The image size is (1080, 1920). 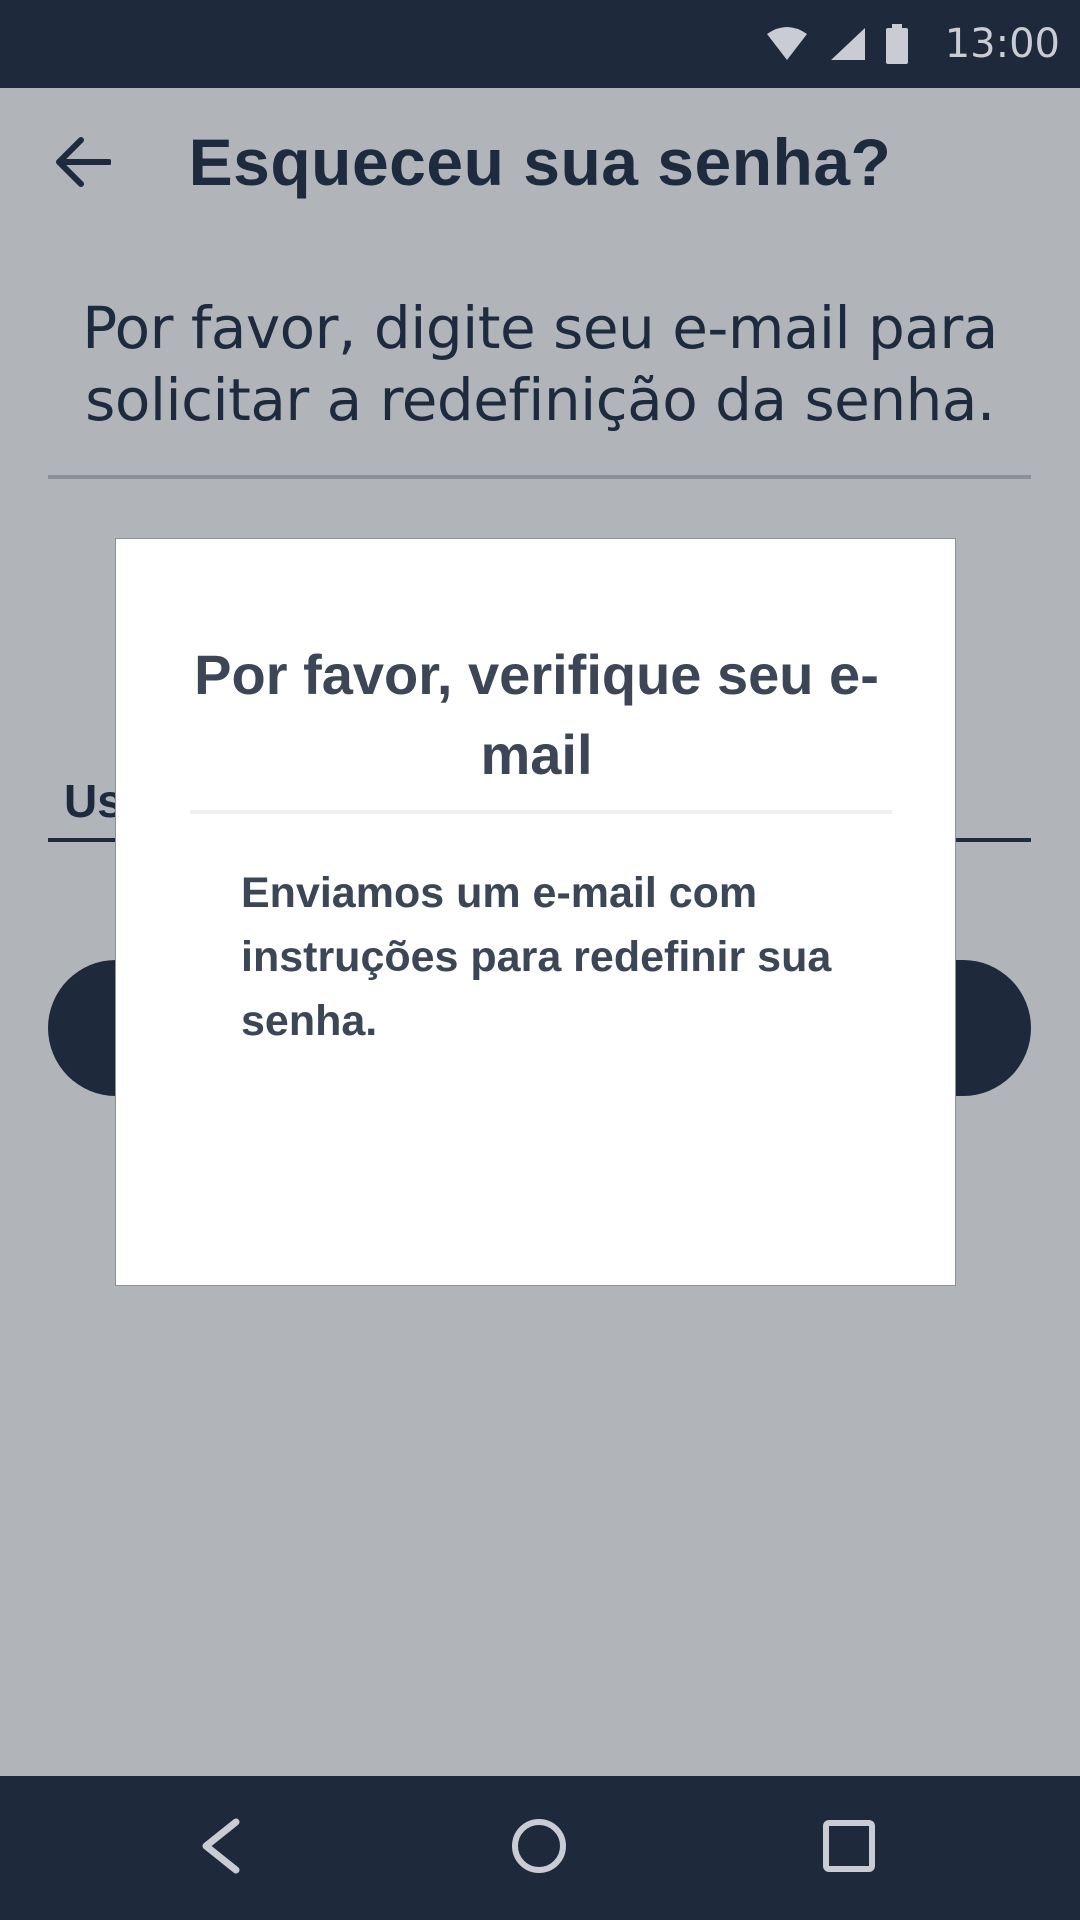 I want to click on nav-back-icon, so click(x=220, y=1848).